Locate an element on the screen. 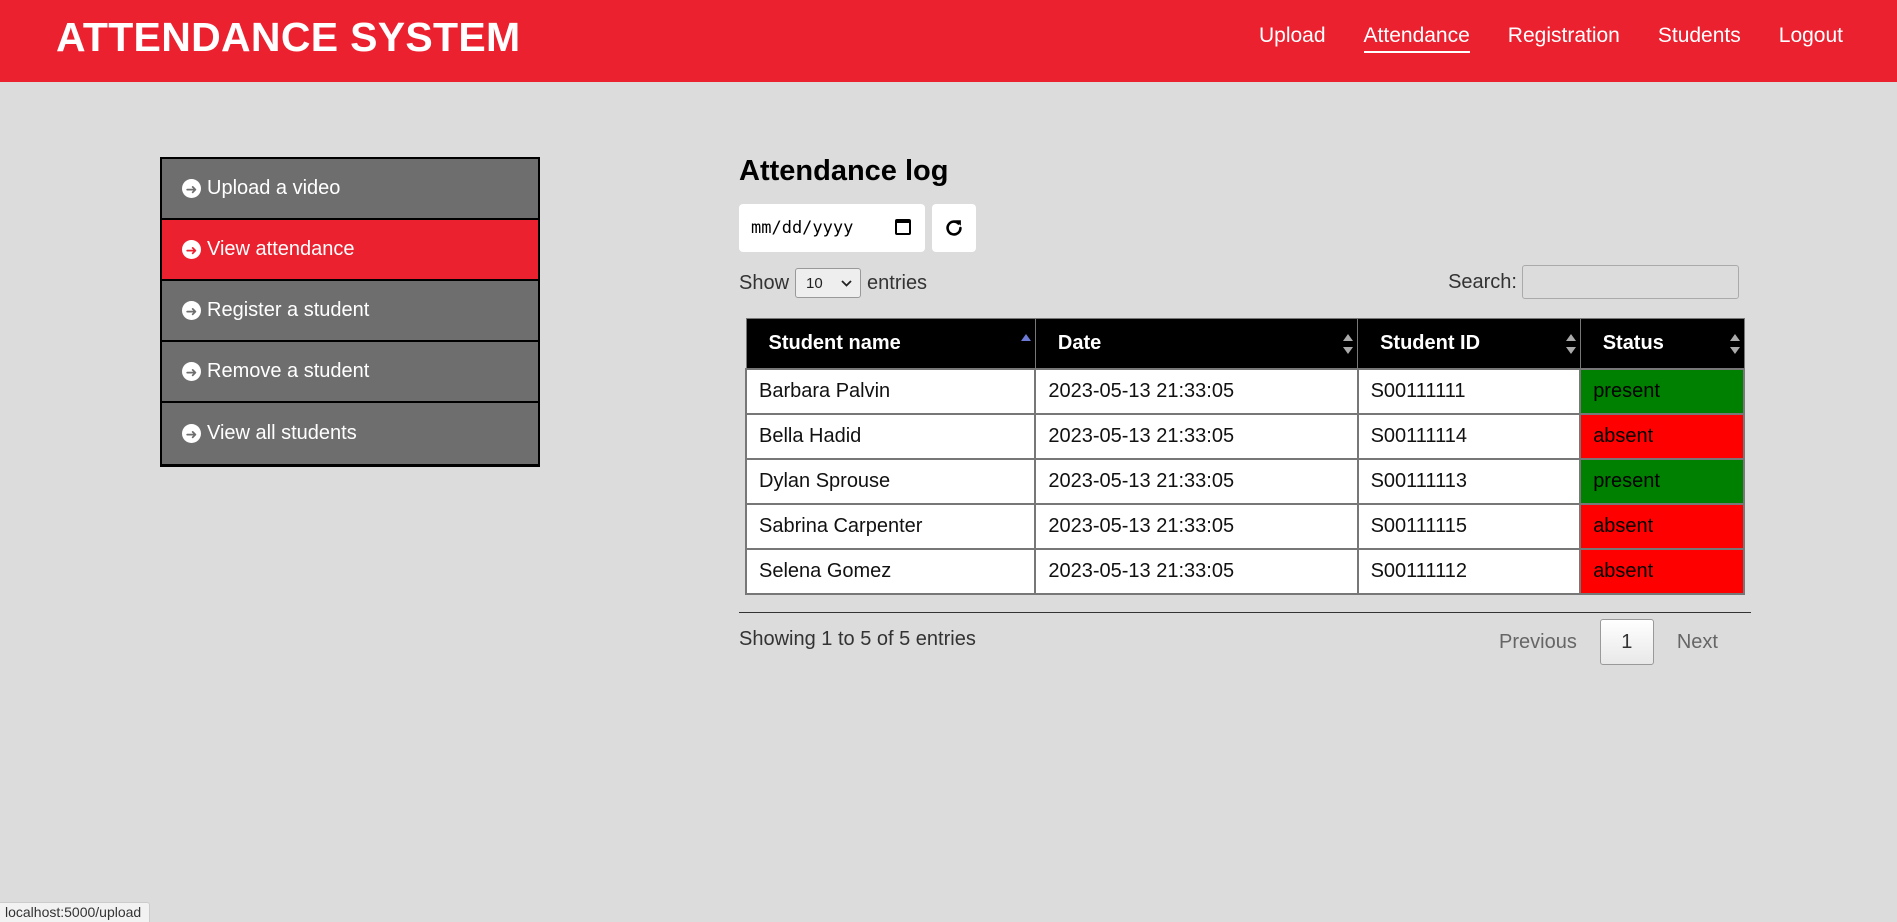  pagination: Previous 1 Next is located at coordinates (1608, 642).